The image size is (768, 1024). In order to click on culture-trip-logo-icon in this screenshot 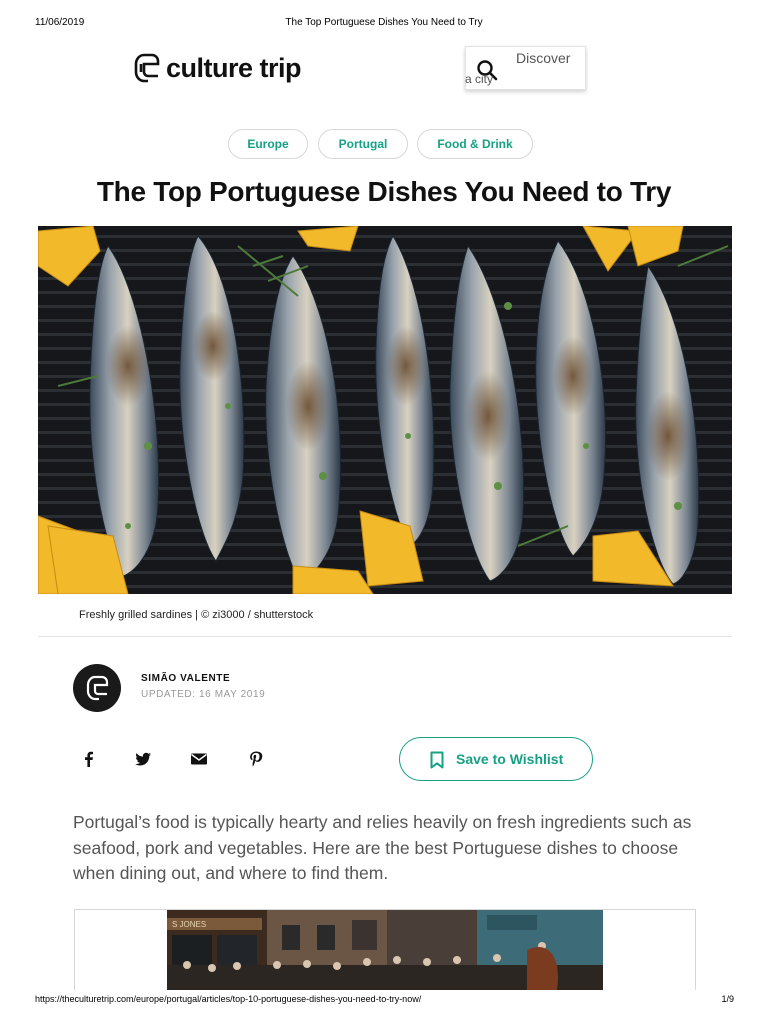, I will do `click(147, 68)`.